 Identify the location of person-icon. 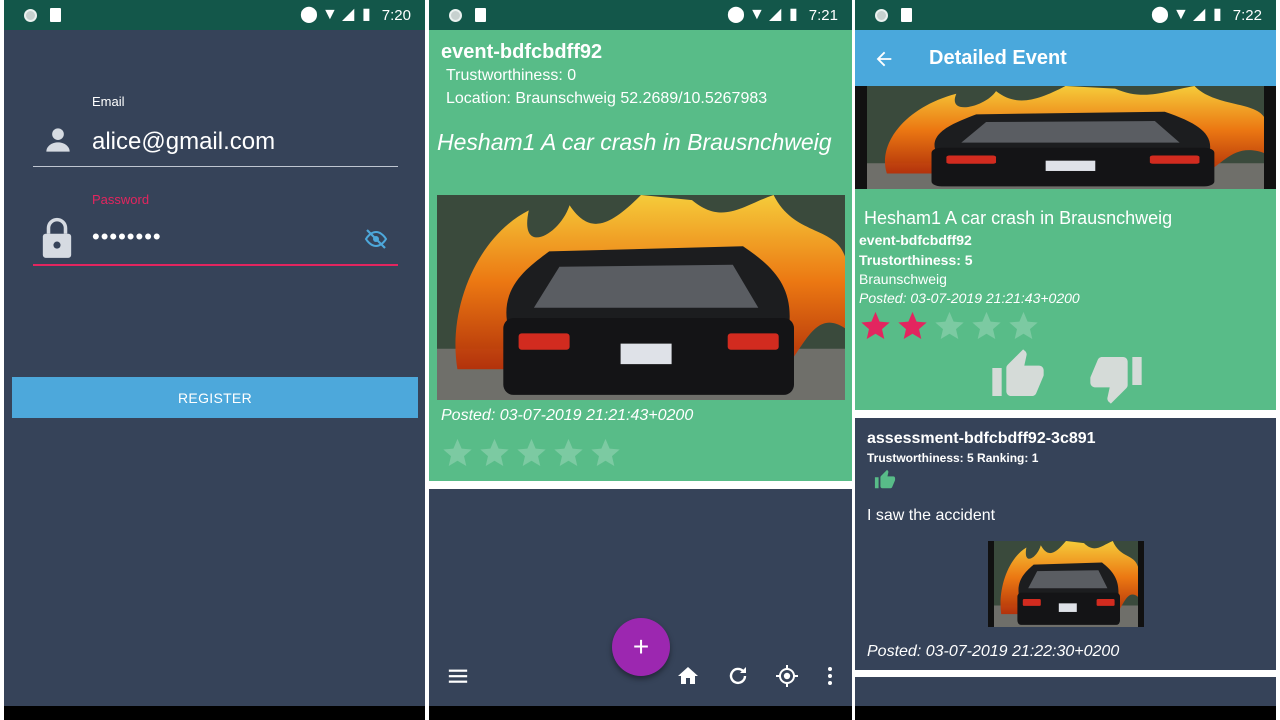
(58, 140).